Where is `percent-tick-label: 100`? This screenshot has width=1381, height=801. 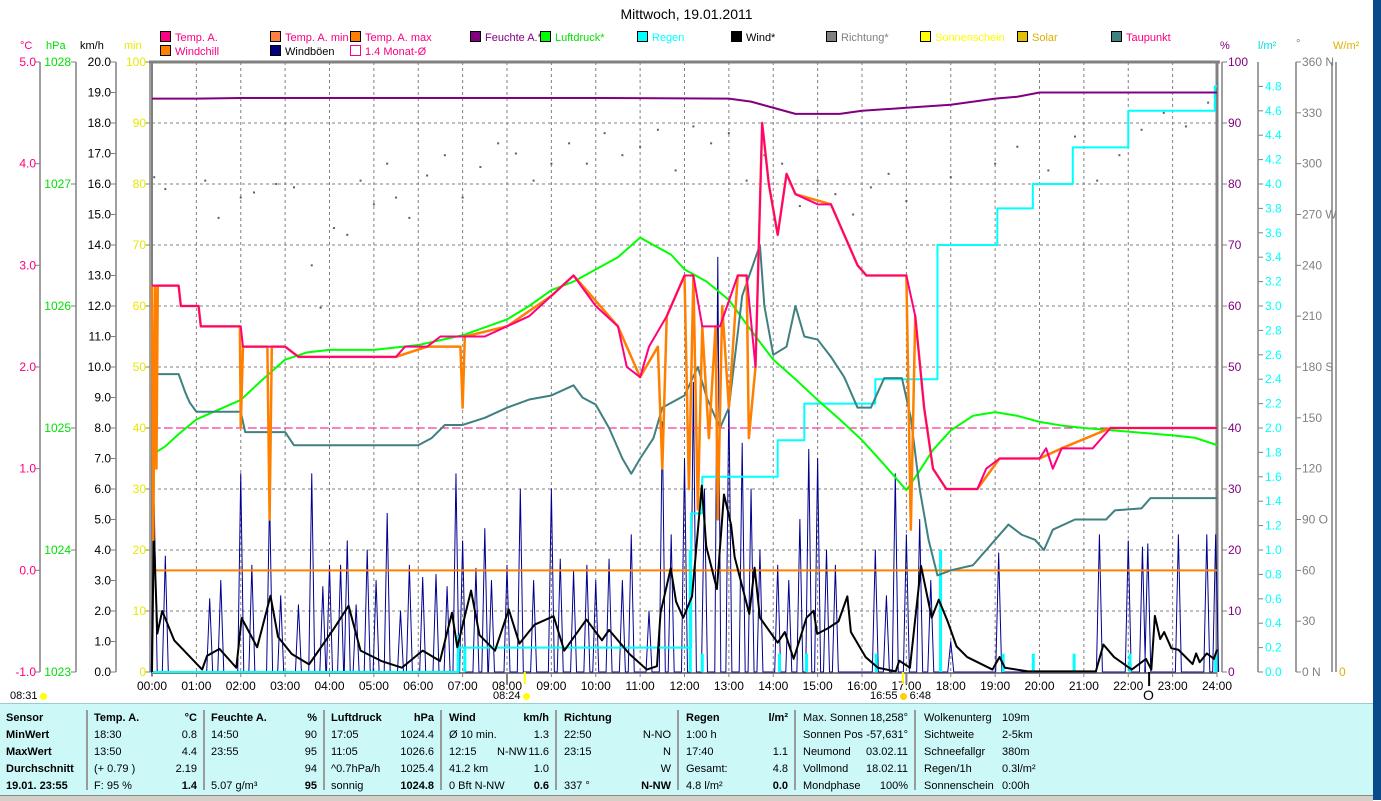 percent-tick-label: 100 is located at coordinates (1238, 62).